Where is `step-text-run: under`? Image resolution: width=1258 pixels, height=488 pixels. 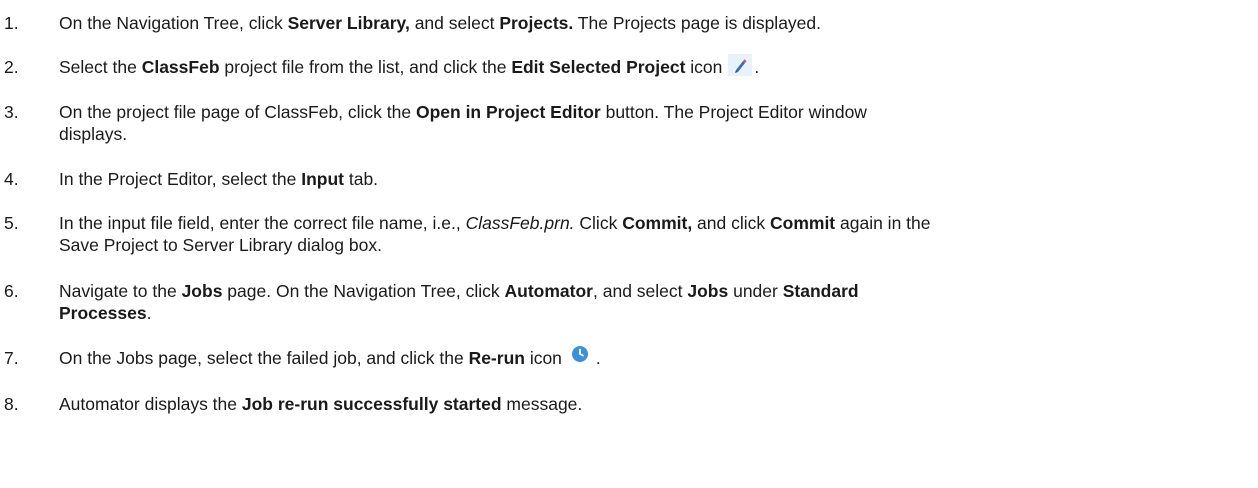 step-text-run: under is located at coordinates (755, 291).